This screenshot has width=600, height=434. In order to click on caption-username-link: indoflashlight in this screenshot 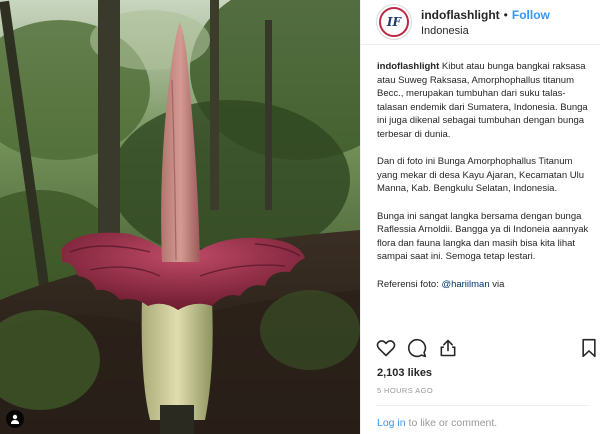, I will do `click(408, 66)`.